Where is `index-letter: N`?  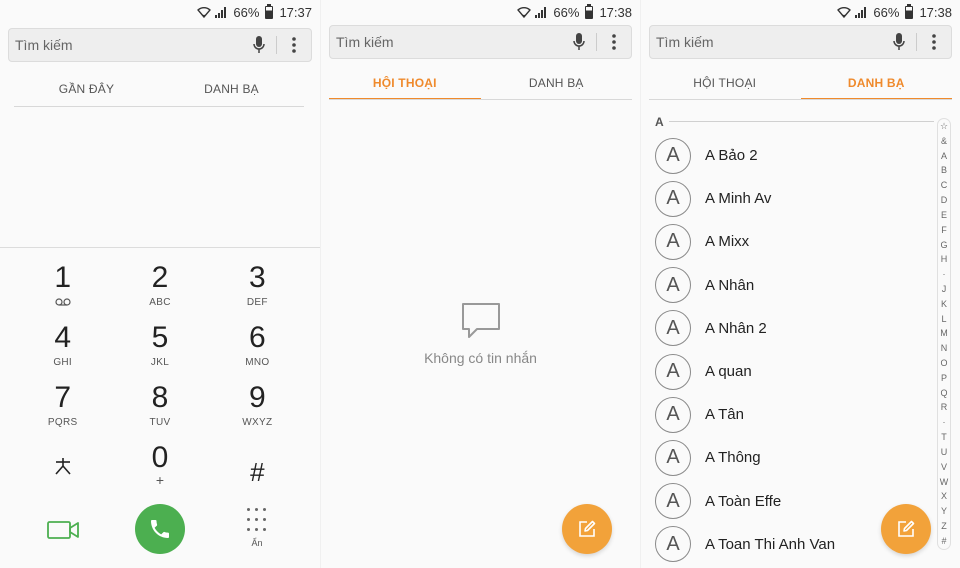 index-letter: N is located at coordinates (944, 348).